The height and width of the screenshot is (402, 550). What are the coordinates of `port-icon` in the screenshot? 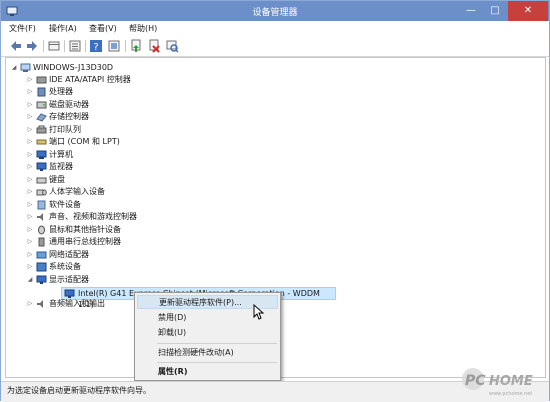 It's located at (41, 142).